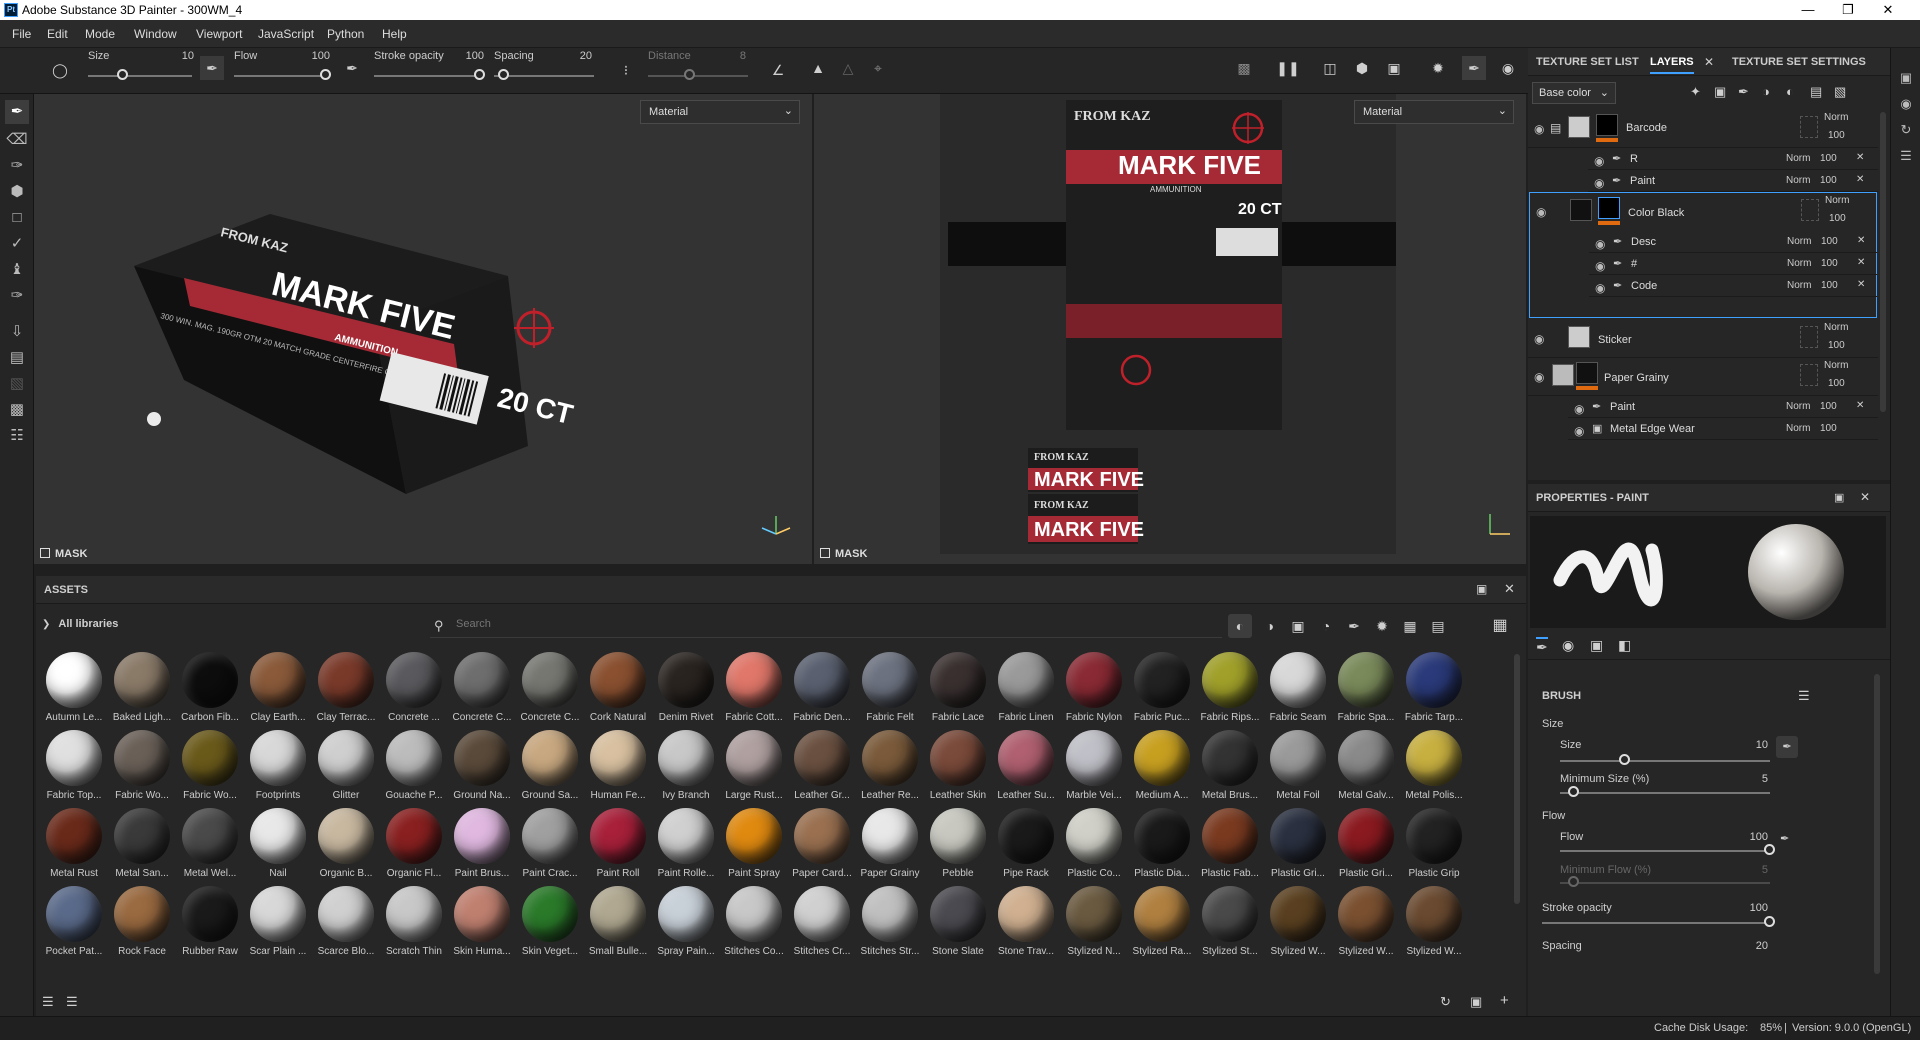 This screenshot has width=1920, height=1040. Describe the element at coordinates (281, 76) in the screenshot. I see `flow-slider` at that location.